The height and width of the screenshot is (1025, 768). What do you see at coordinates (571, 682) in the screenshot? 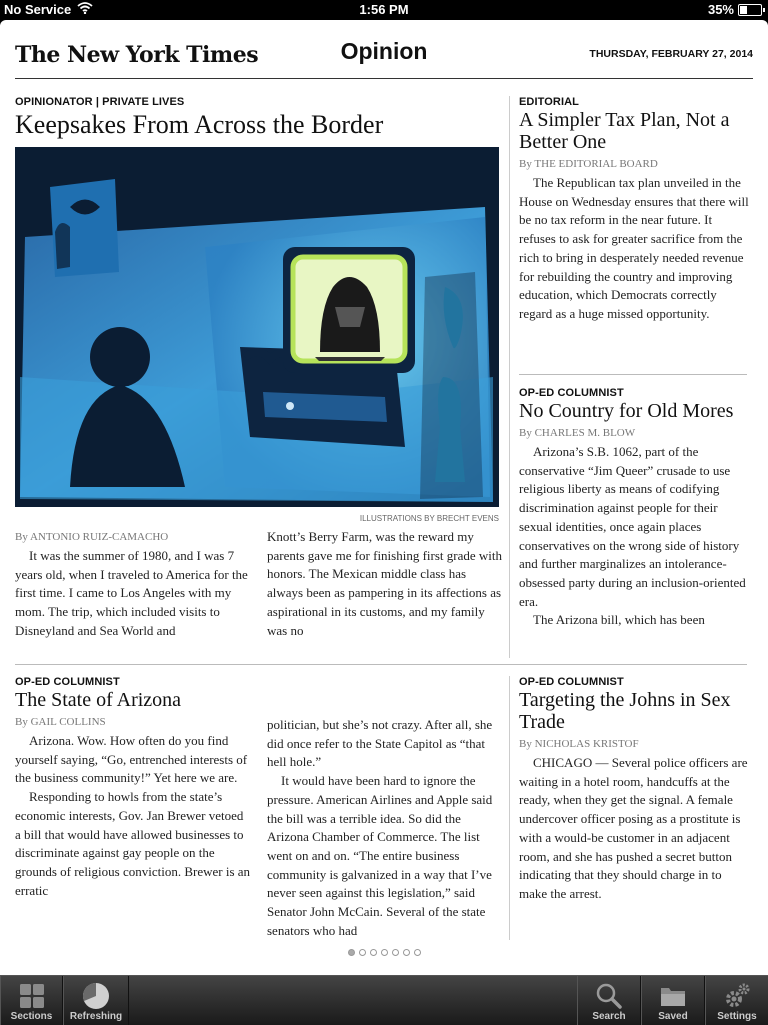
I see `kristof-kicker: OP-ED COLUMNIST` at bounding box center [571, 682].